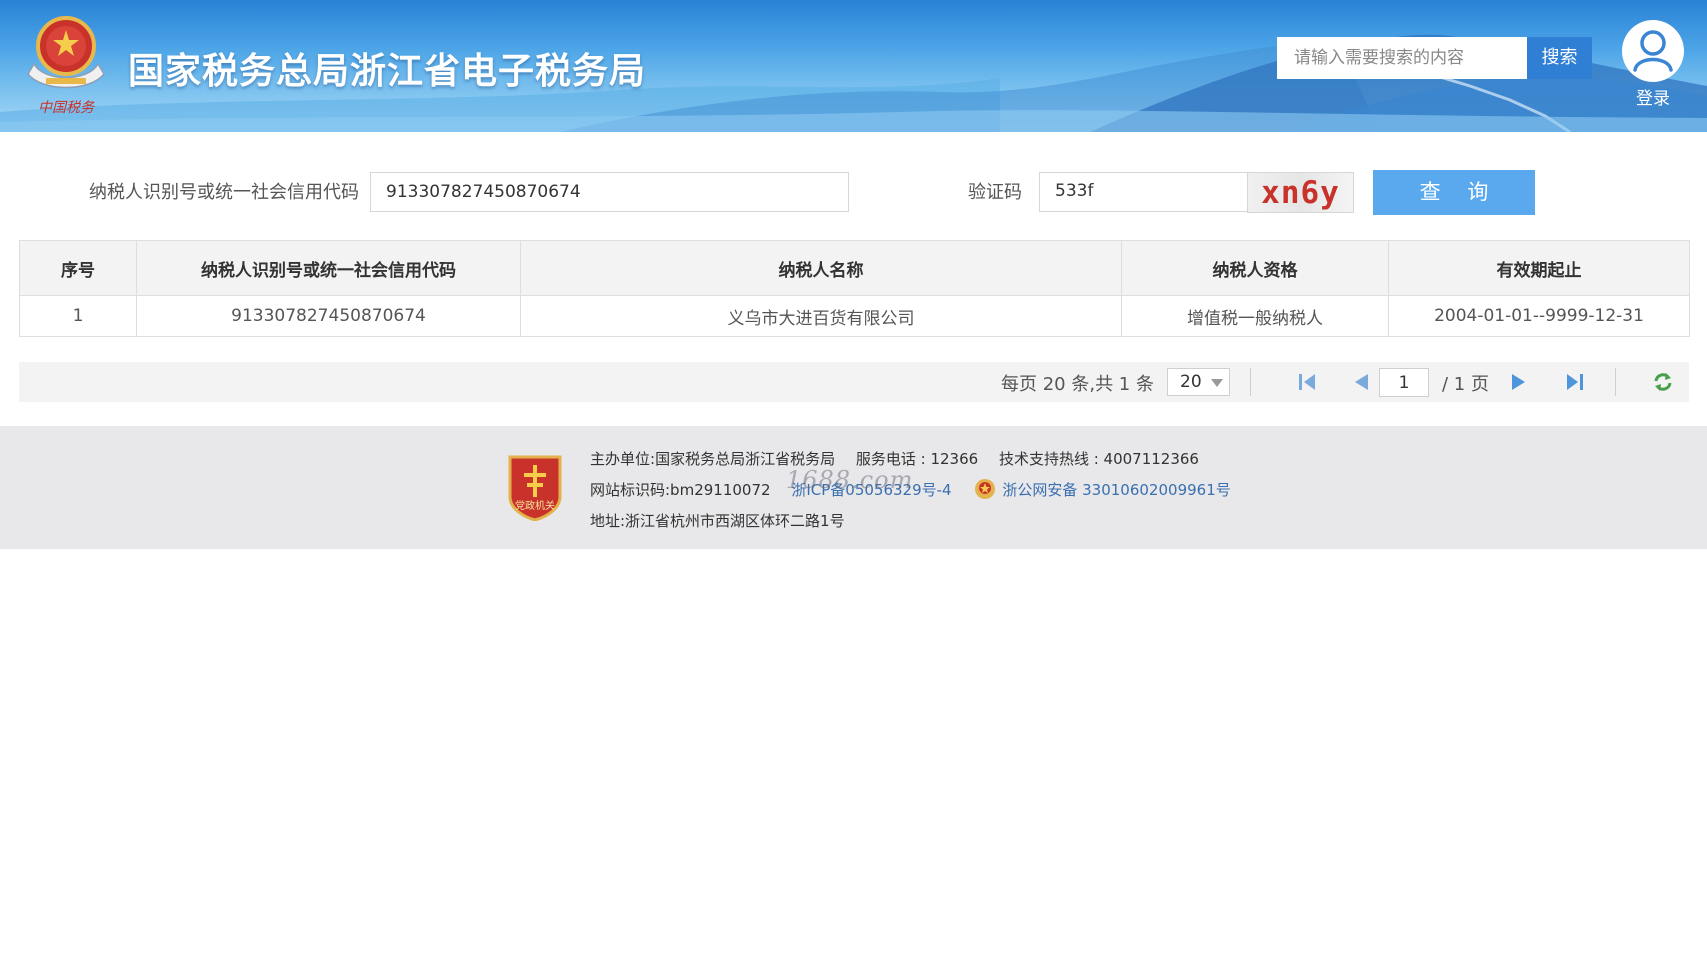 This screenshot has width=1707, height=961. Describe the element at coordinates (1454, 192) in the screenshot. I see `query-button: 查 询` at that location.